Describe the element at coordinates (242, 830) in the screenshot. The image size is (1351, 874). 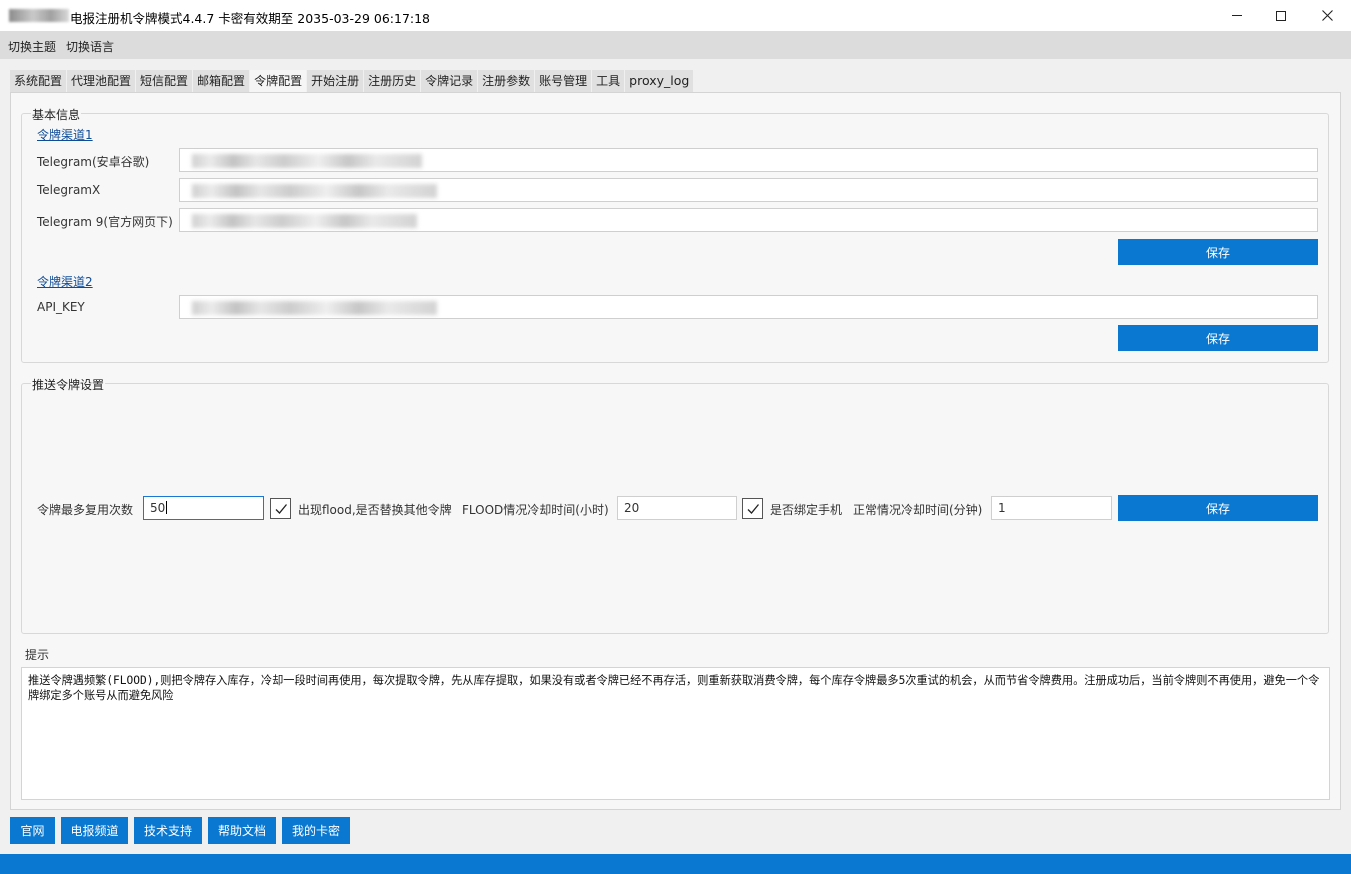
I see `help-docs-button: 帮助文档` at that location.